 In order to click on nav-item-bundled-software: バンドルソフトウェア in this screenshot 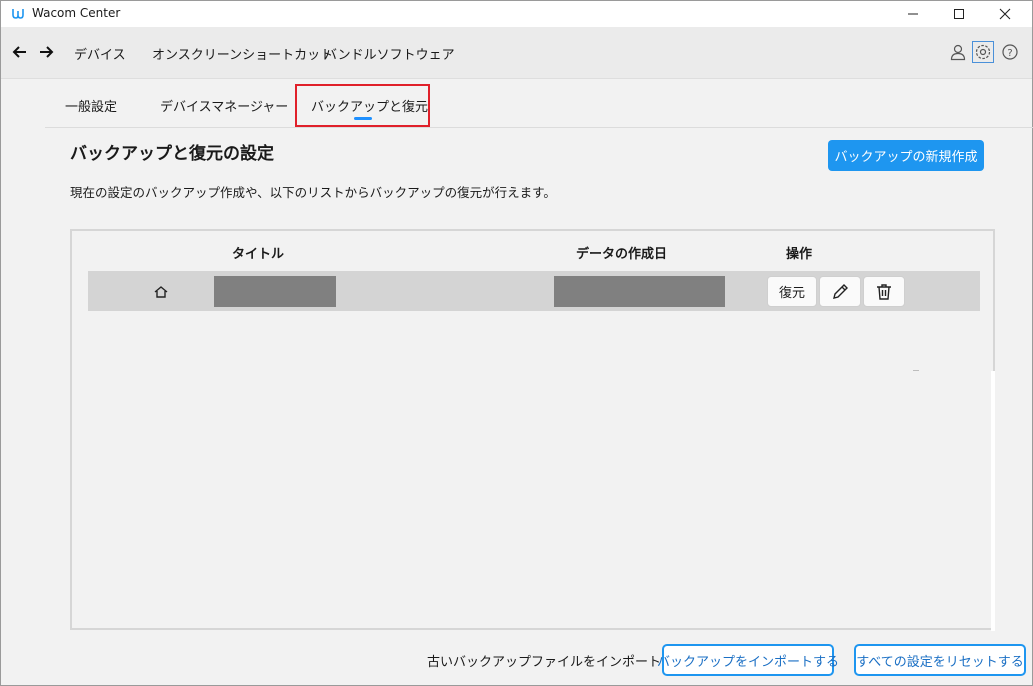, I will do `click(389, 53)`.